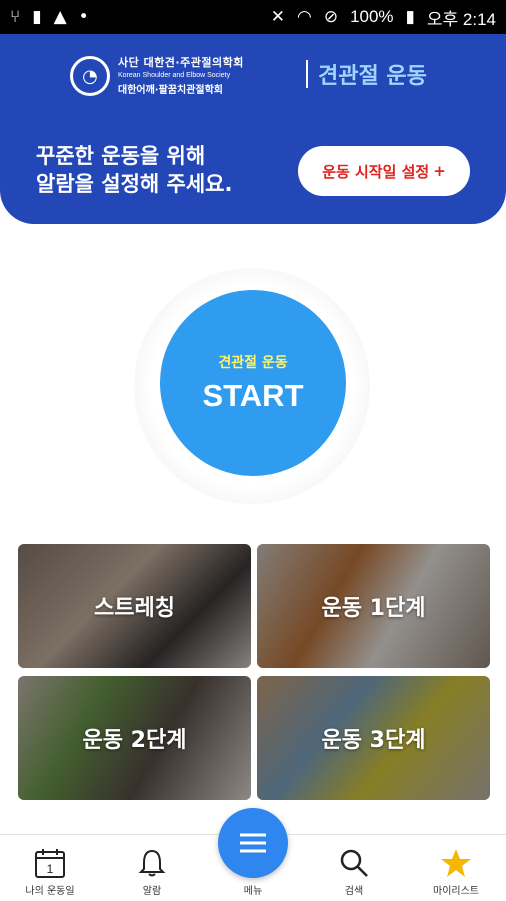 The width and height of the screenshot is (506, 901). I want to click on org-name-english: Korean Shoulder and Elbow Society, so click(174, 75).